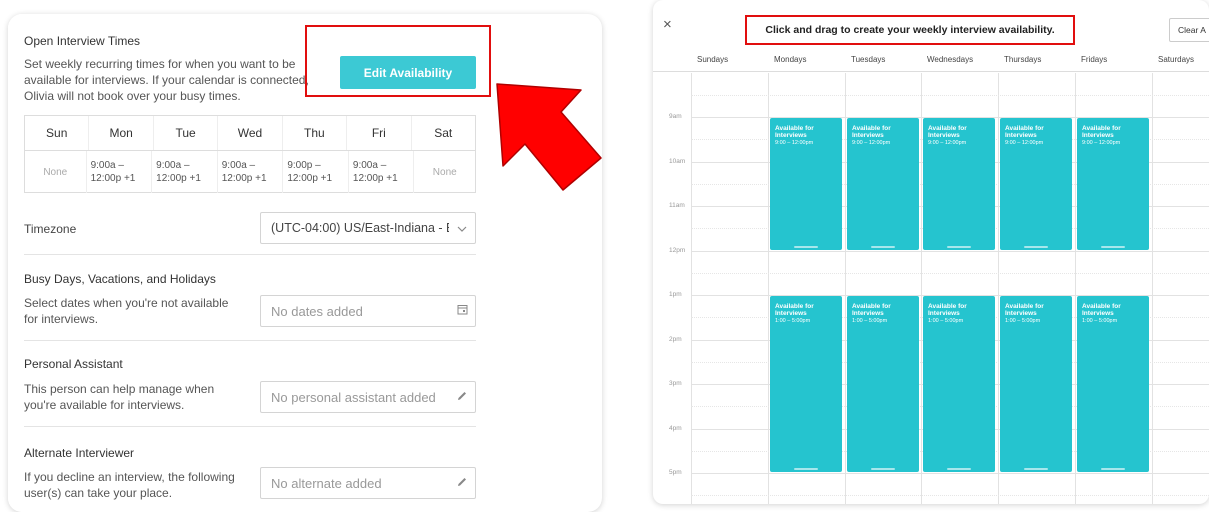 This screenshot has height=512, width=1209. What do you see at coordinates (120, 279) in the screenshot?
I see `busy-days-title: Busy Days, Vacations, and Holidays` at bounding box center [120, 279].